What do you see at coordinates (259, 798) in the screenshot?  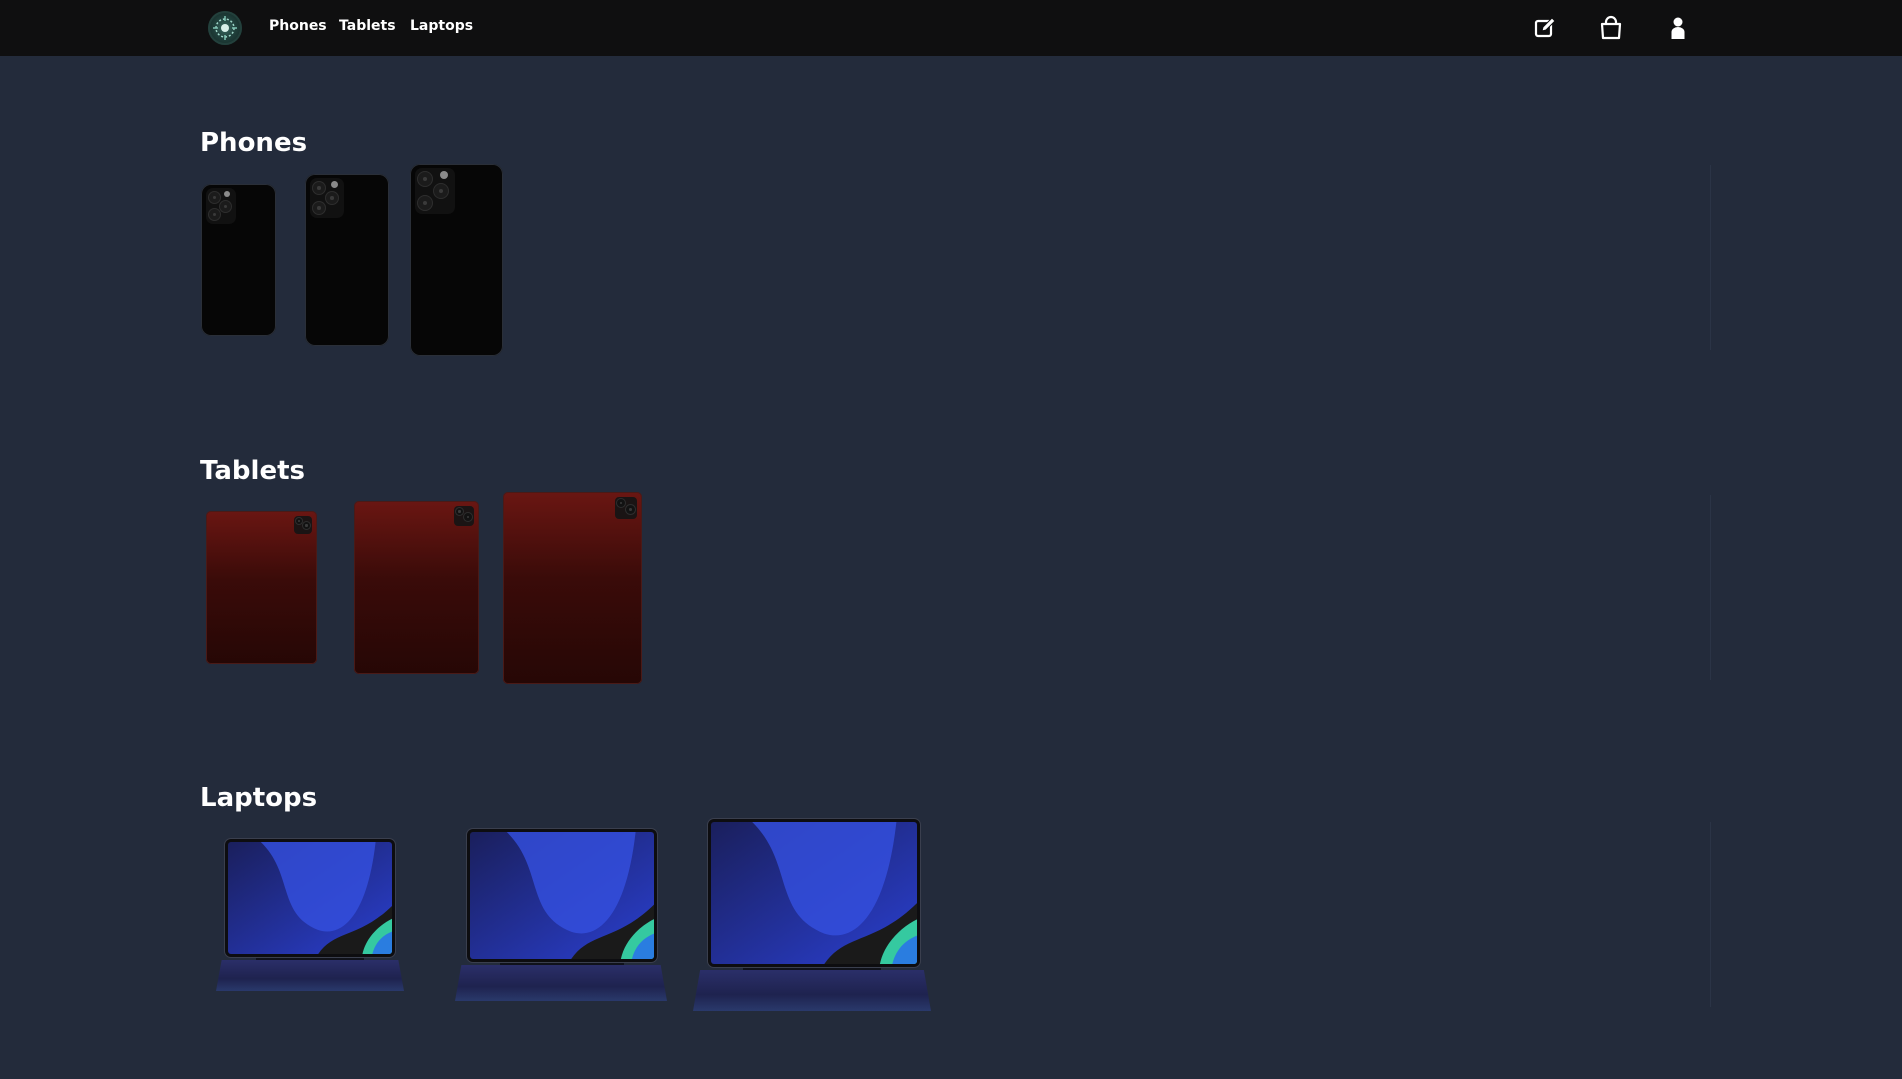 I see `section-title-laptops: Laptops` at bounding box center [259, 798].